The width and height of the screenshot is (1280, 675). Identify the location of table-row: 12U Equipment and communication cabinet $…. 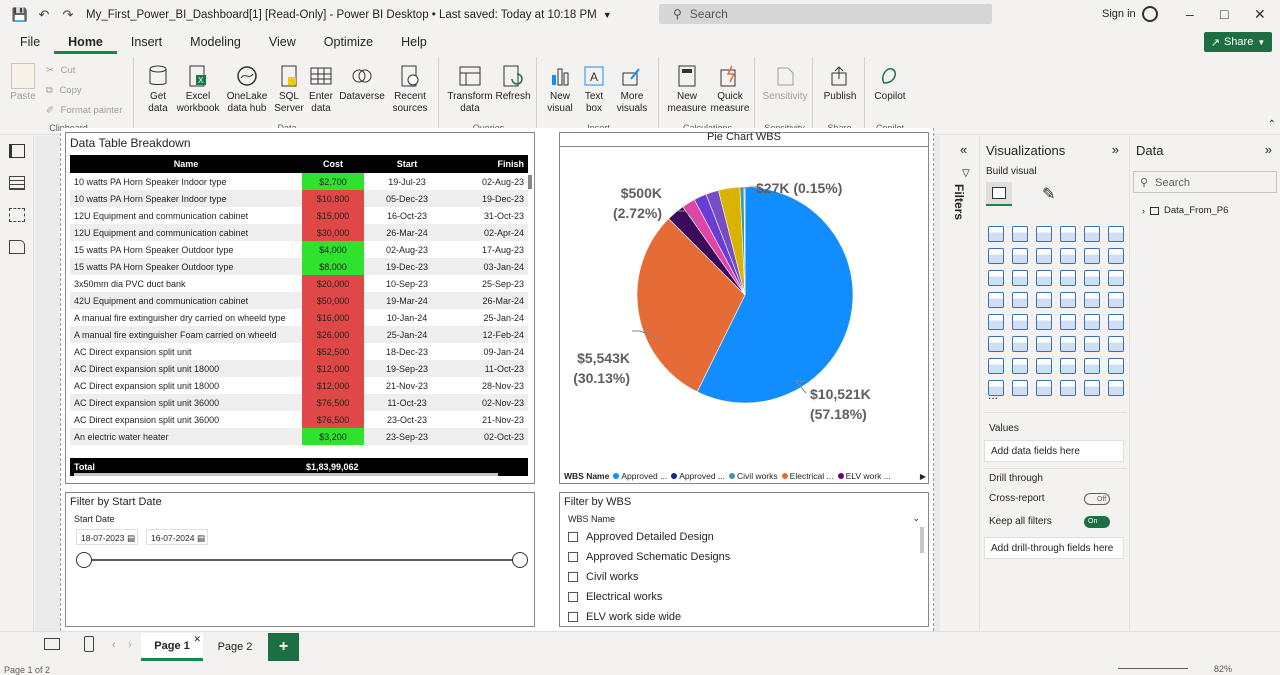
(299, 215).